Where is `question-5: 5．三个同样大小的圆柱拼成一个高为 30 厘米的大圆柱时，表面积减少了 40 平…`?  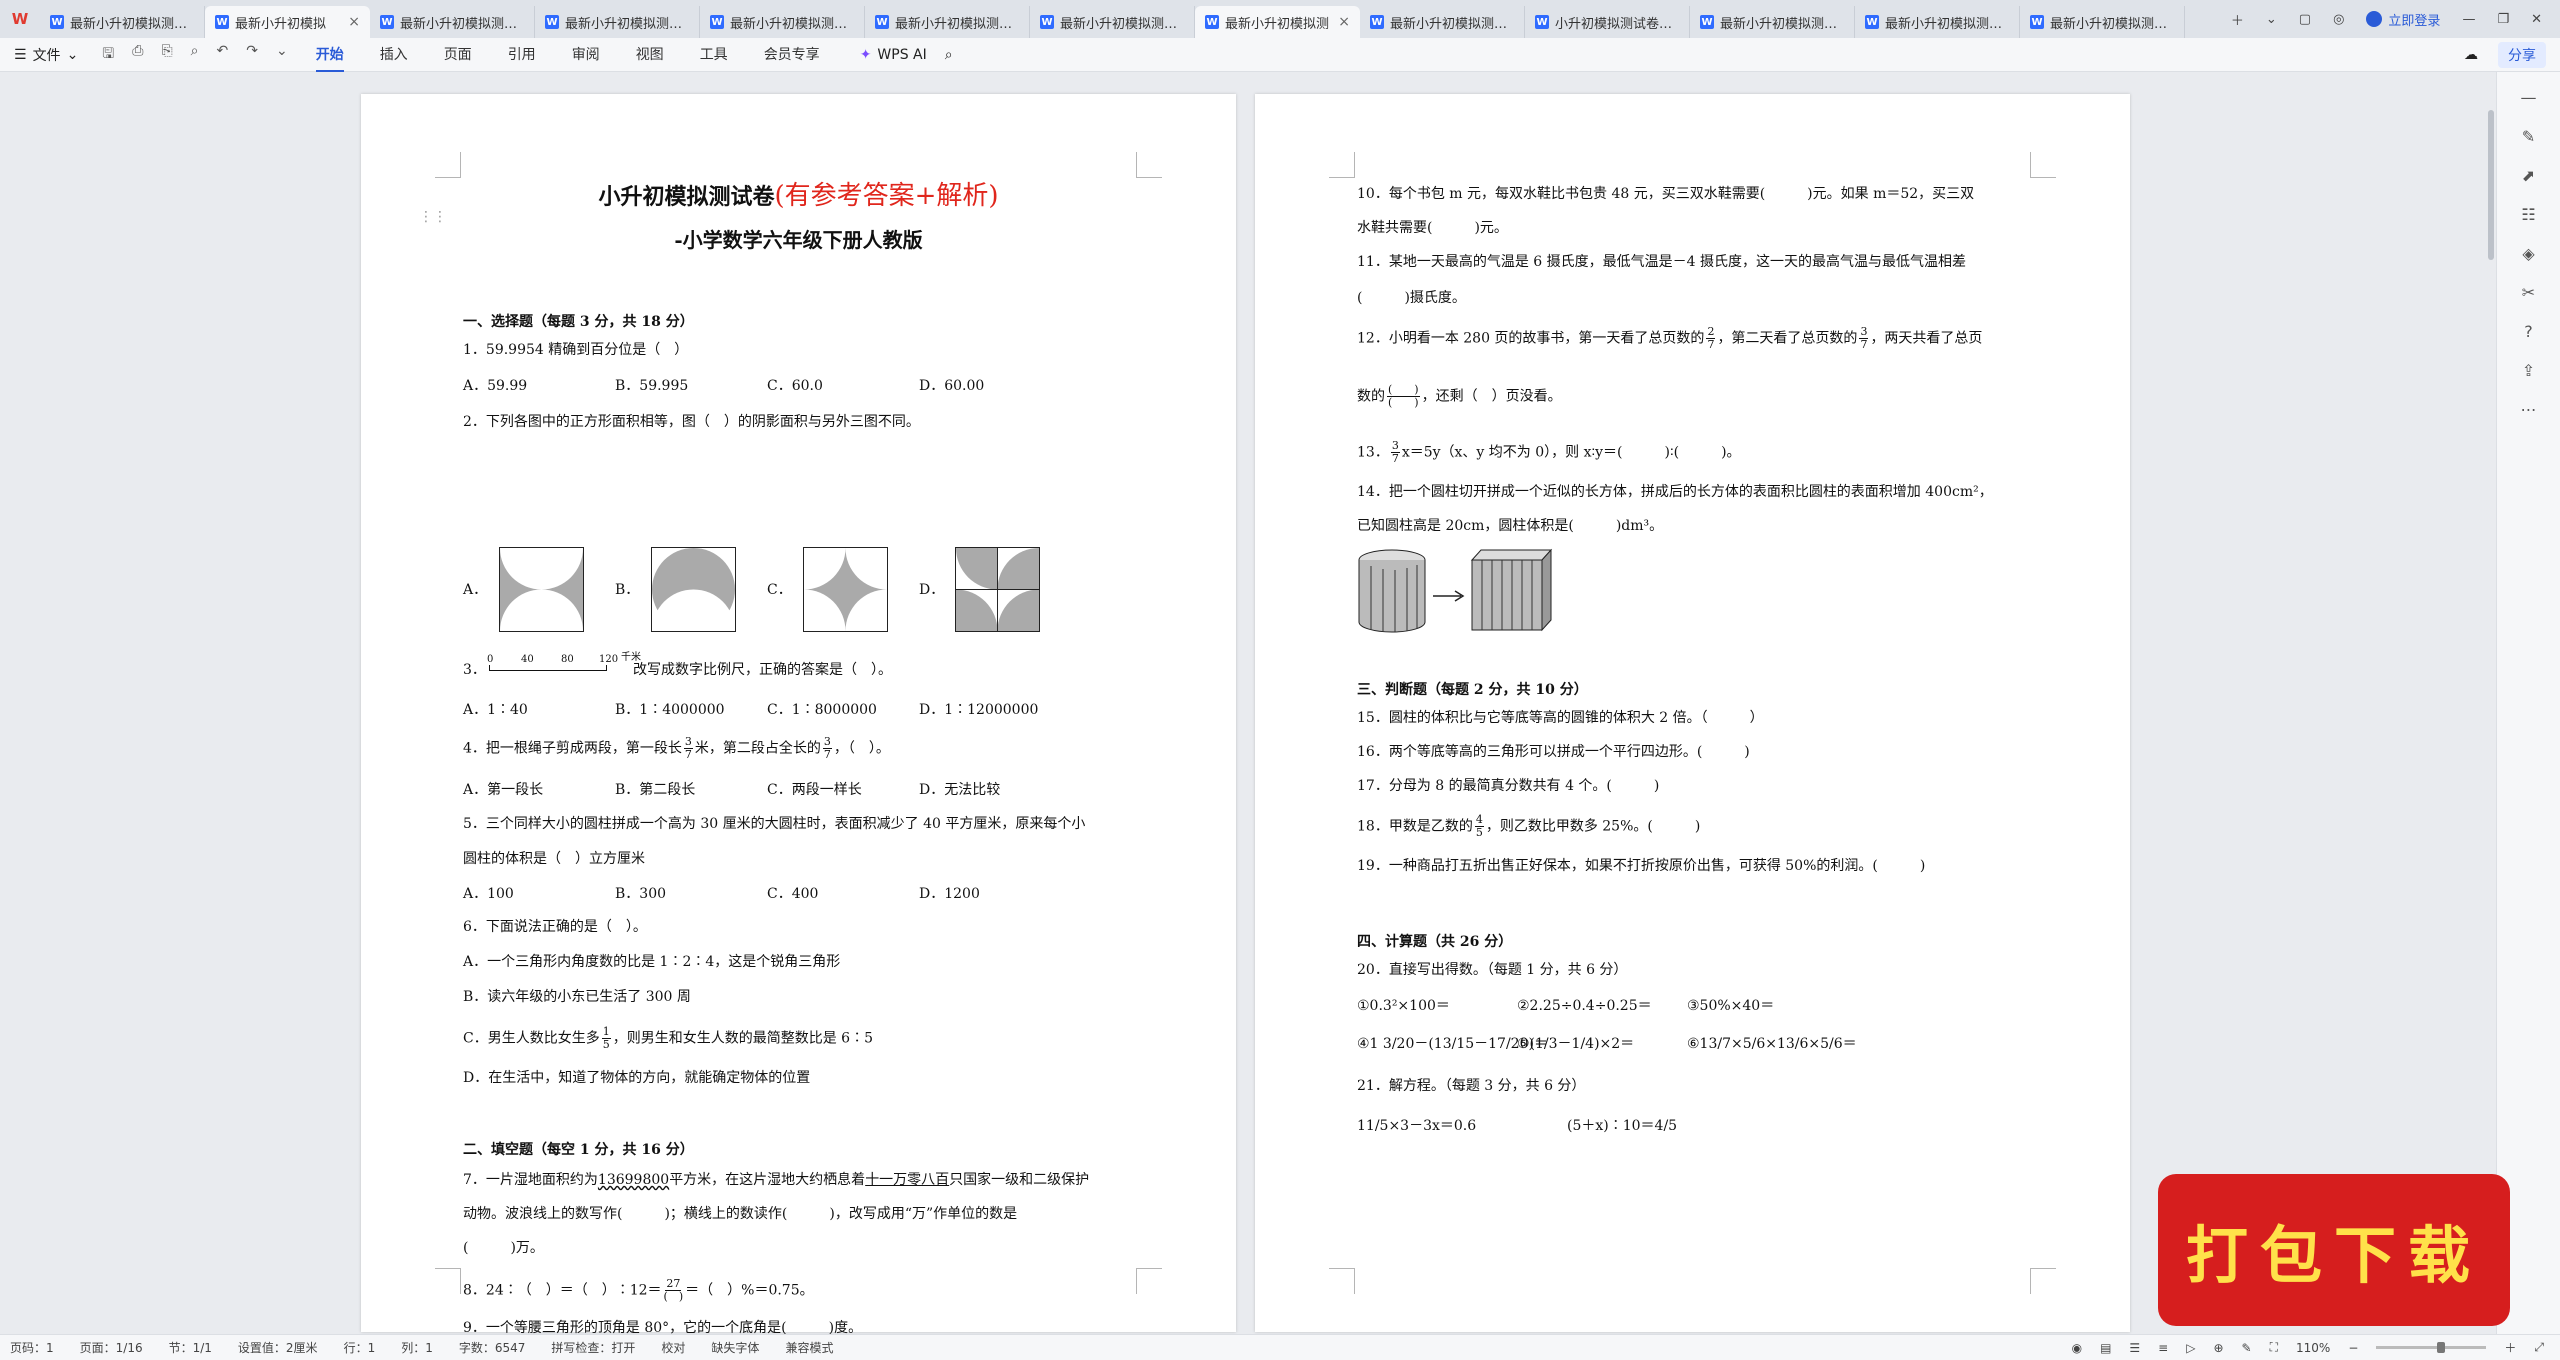 question-5: 5．三个同样大小的圆柱拼成一个高为 30 厘米的大圆柱时，表面积减少了 40 平… is located at coordinates (774, 824).